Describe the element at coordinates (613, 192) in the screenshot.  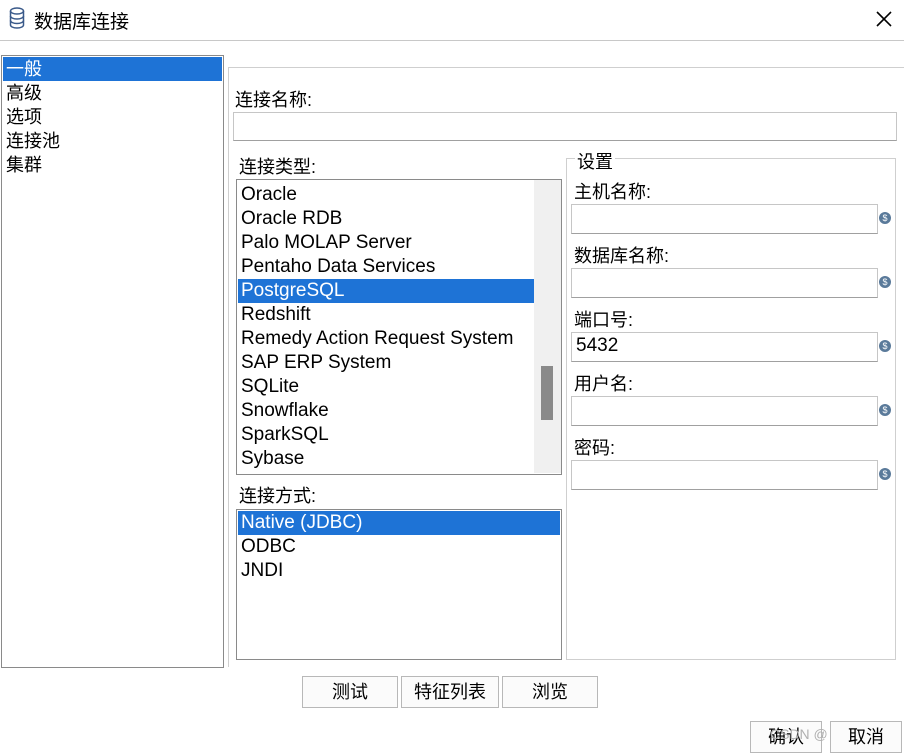
I see `host-label: 主机名称:` at that location.